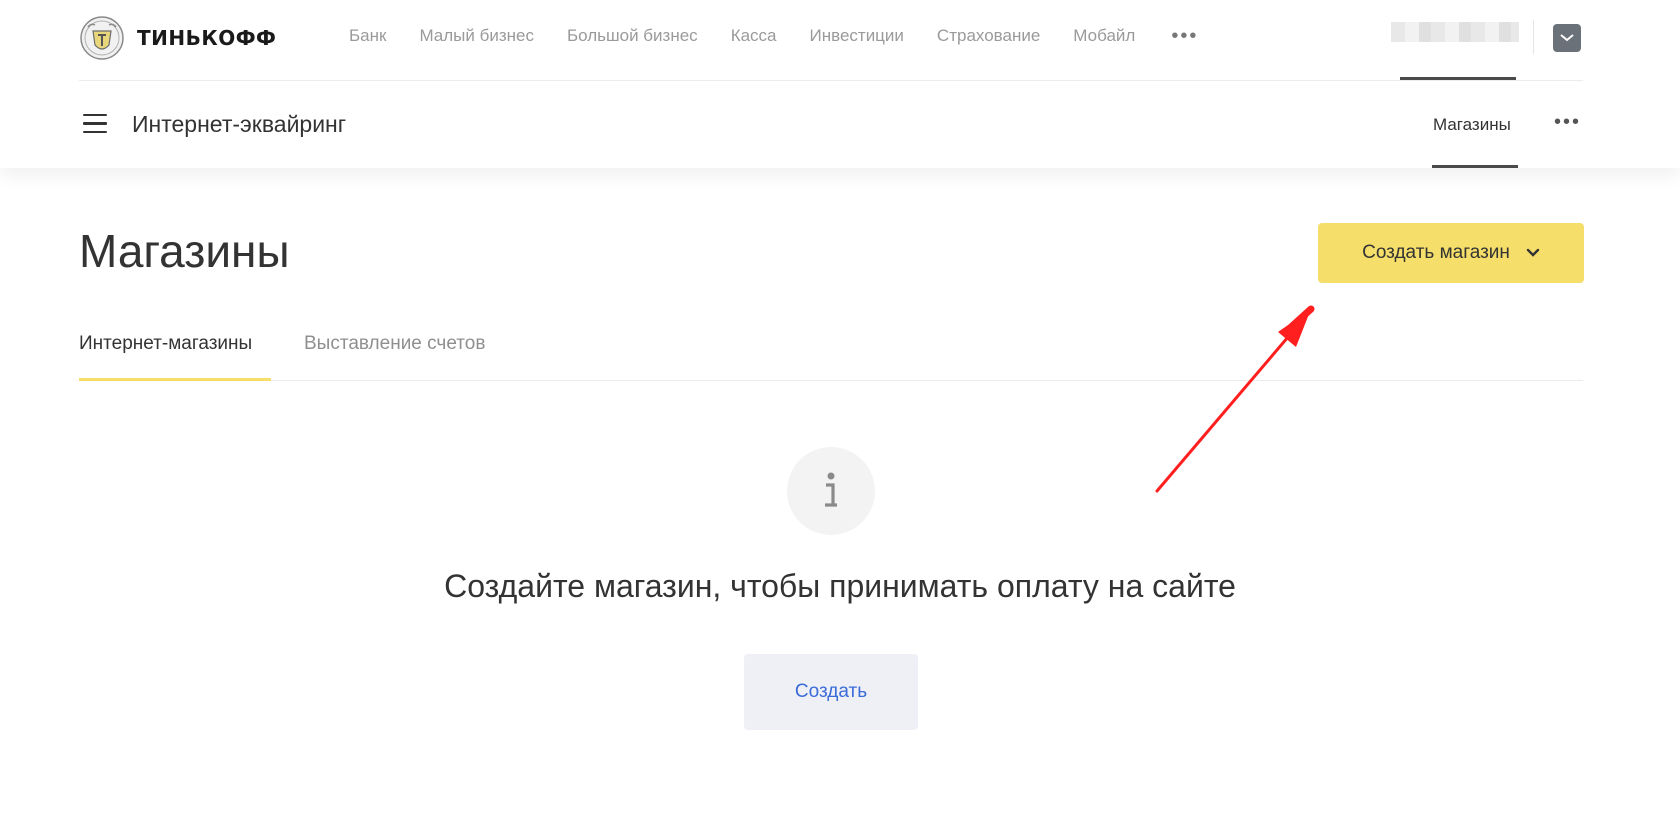  I want to click on nav-item-investments: Инвестиции, so click(857, 36).